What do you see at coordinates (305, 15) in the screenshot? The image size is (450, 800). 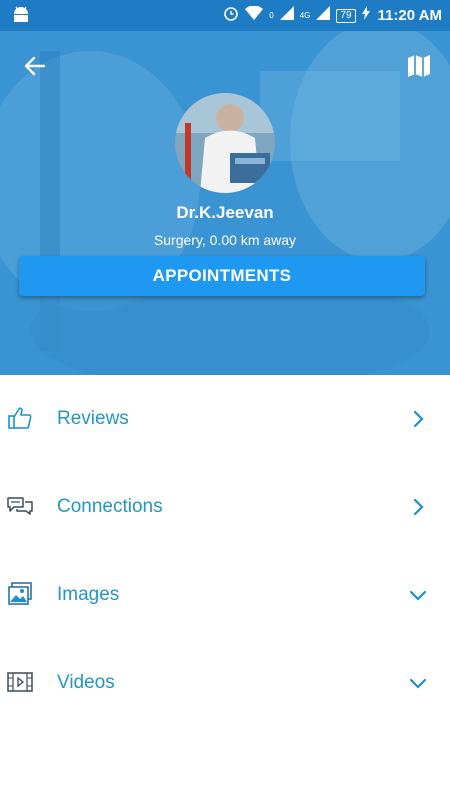 I see `network-label-2: 4G` at bounding box center [305, 15].